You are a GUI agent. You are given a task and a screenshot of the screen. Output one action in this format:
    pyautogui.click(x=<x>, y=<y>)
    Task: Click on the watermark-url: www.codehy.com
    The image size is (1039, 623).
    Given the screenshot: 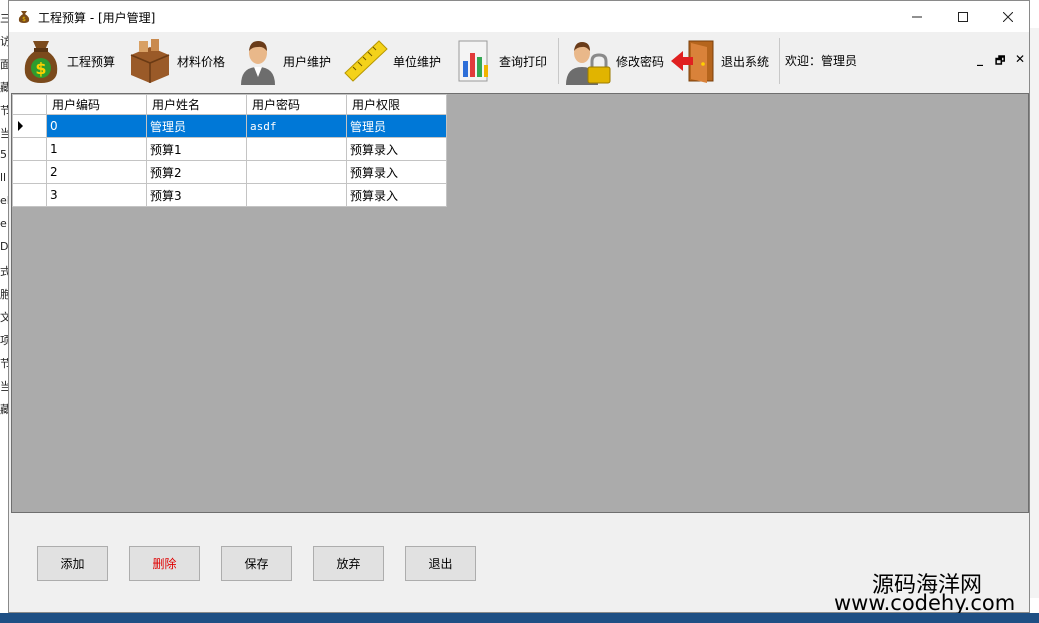 What is the action you would take?
    pyautogui.click(x=925, y=603)
    